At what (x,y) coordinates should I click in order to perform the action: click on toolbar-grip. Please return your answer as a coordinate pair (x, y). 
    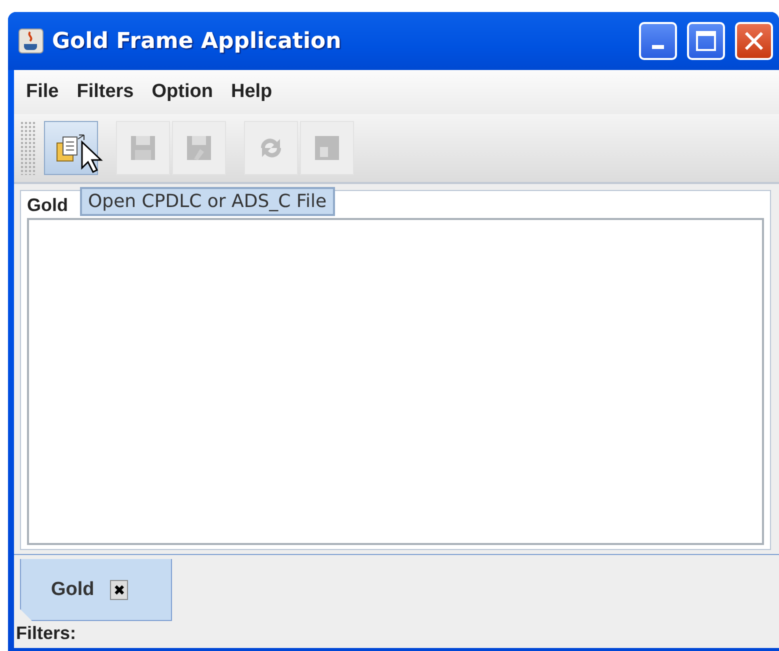
    Looking at the image, I should click on (28, 148).